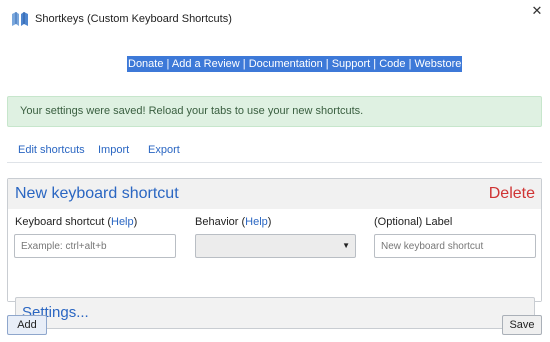 The width and height of the screenshot is (550, 342). I want to click on keyboard-shortcut-label: Keyboard shortcut (Help), so click(76, 222).